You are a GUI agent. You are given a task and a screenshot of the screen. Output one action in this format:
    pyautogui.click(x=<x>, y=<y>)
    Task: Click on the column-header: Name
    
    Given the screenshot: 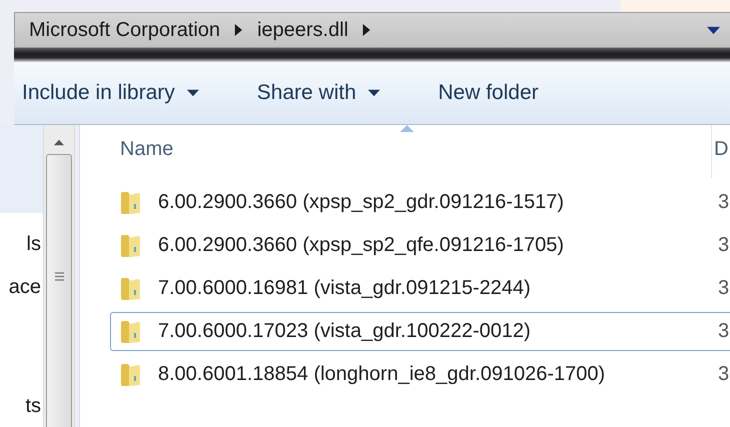 What is the action you would take?
    pyautogui.click(x=415, y=143)
    